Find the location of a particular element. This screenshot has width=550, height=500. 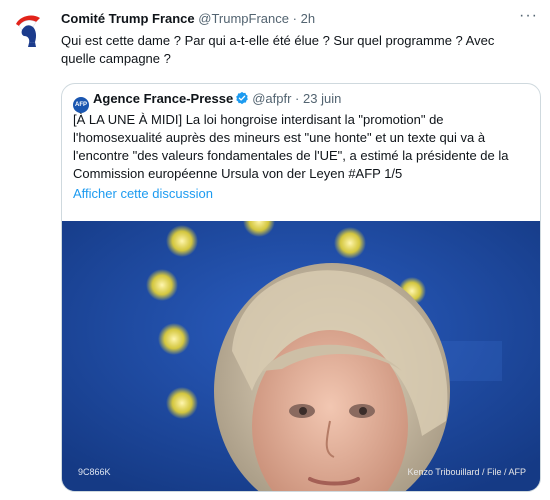

tweet-timestamp: 2h is located at coordinates (308, 18).